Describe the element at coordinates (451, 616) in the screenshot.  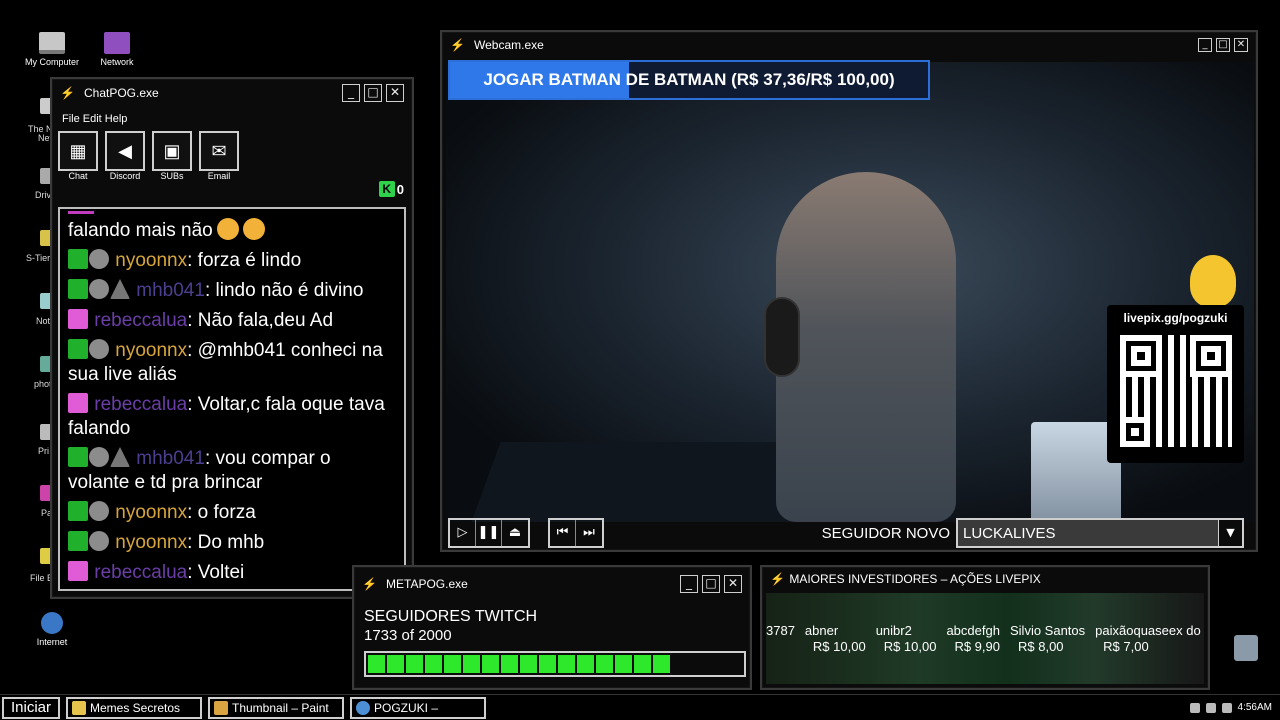
I see `follower-goal-heading: SEGUIDORES TWITCH` at that location.